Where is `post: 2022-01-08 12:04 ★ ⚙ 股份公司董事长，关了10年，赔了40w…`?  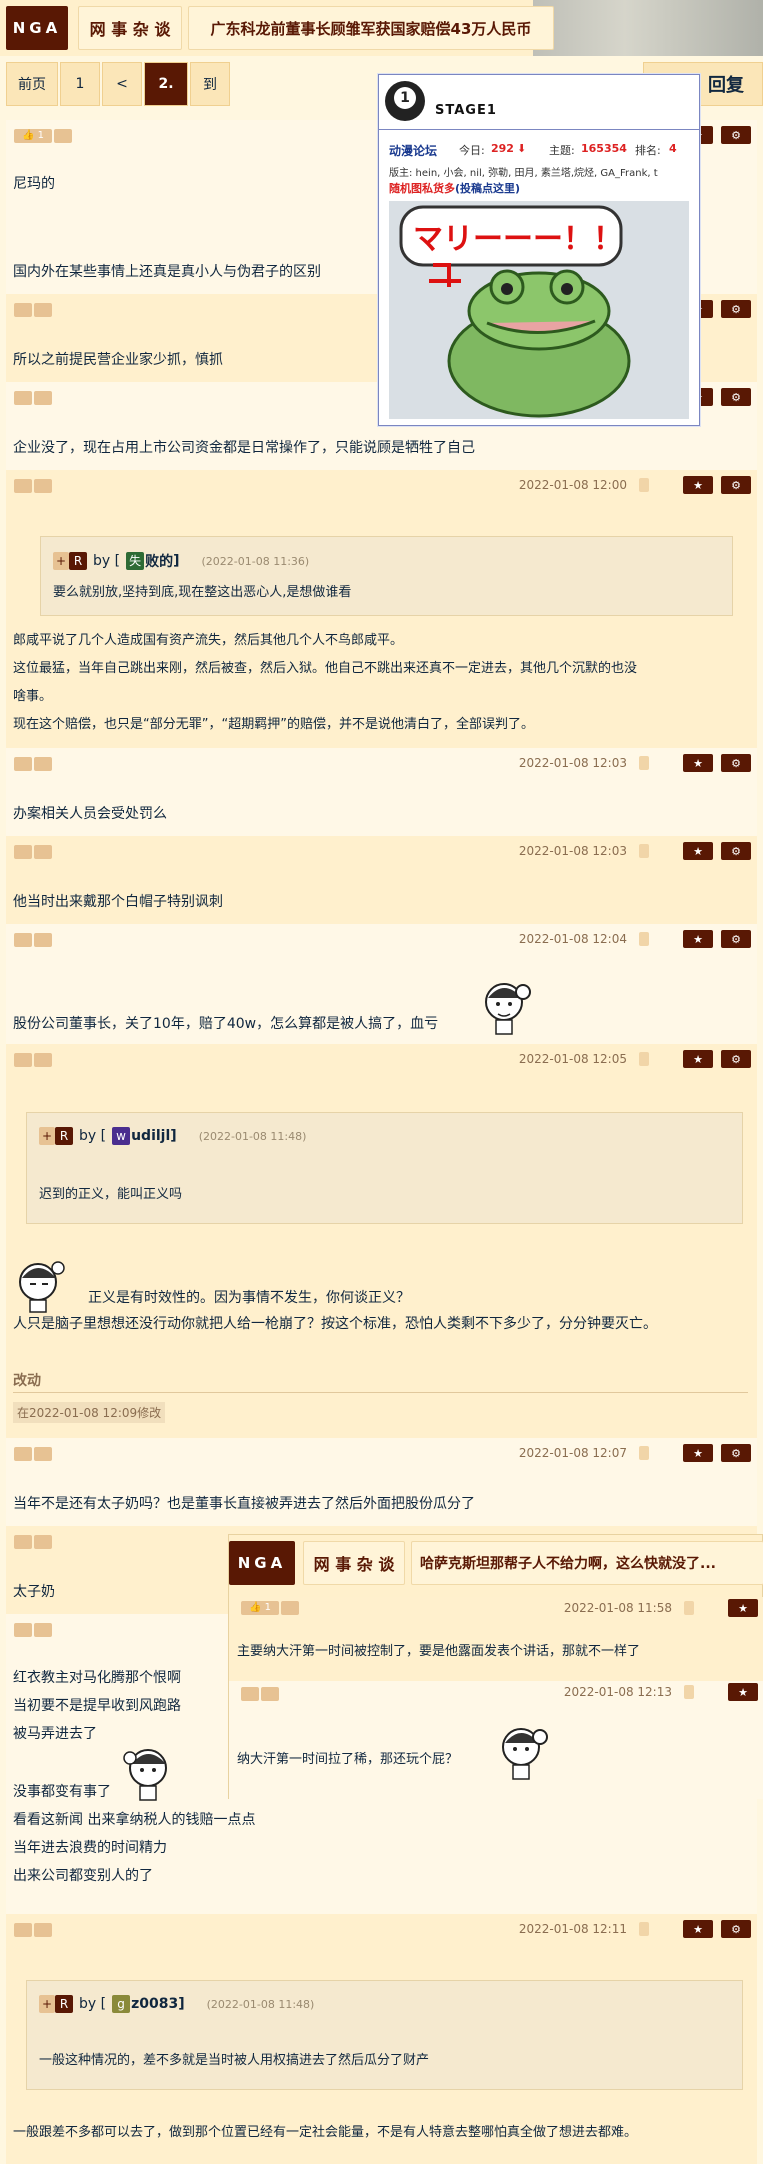 post: 2022-01-08 12:04 ★ ⚙ 股份公司董事长，关了10年，赔了40w… is located at coordinates (381, 984).